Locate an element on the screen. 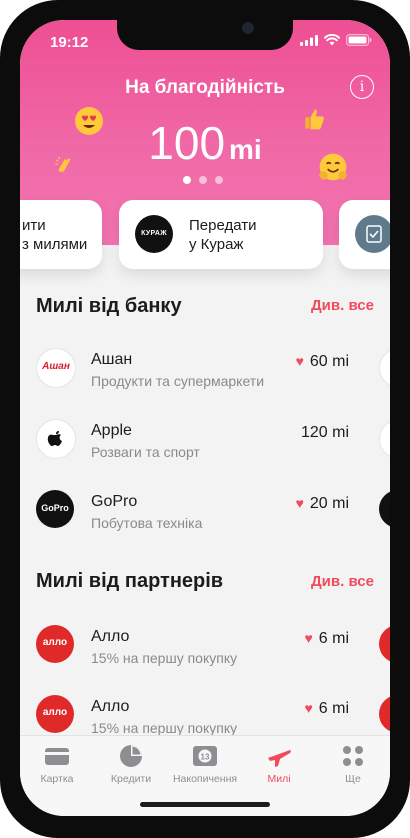  action-card-transfer-kurazh: КУРАЖ Передати у Кураж is located at coordinates (221, 234).